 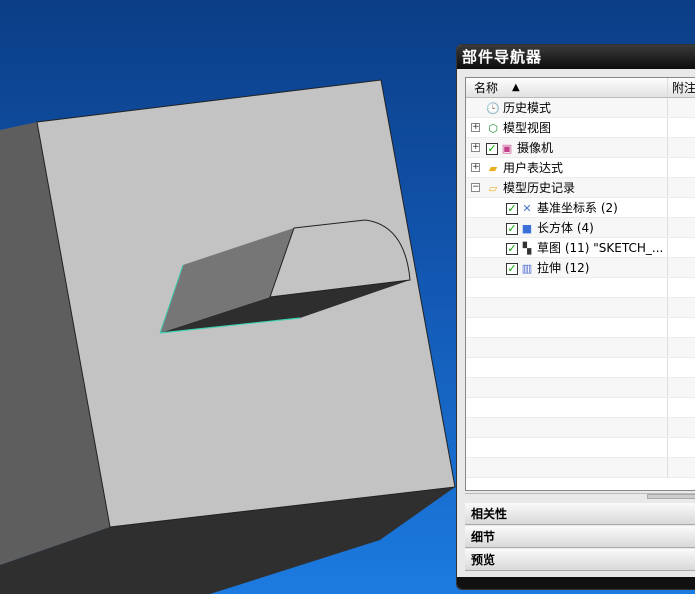 What do you see at coordinates (683, 88) in the screenshot?
I see `column-header-note-label: 附注` at bounding box center [683, 88].